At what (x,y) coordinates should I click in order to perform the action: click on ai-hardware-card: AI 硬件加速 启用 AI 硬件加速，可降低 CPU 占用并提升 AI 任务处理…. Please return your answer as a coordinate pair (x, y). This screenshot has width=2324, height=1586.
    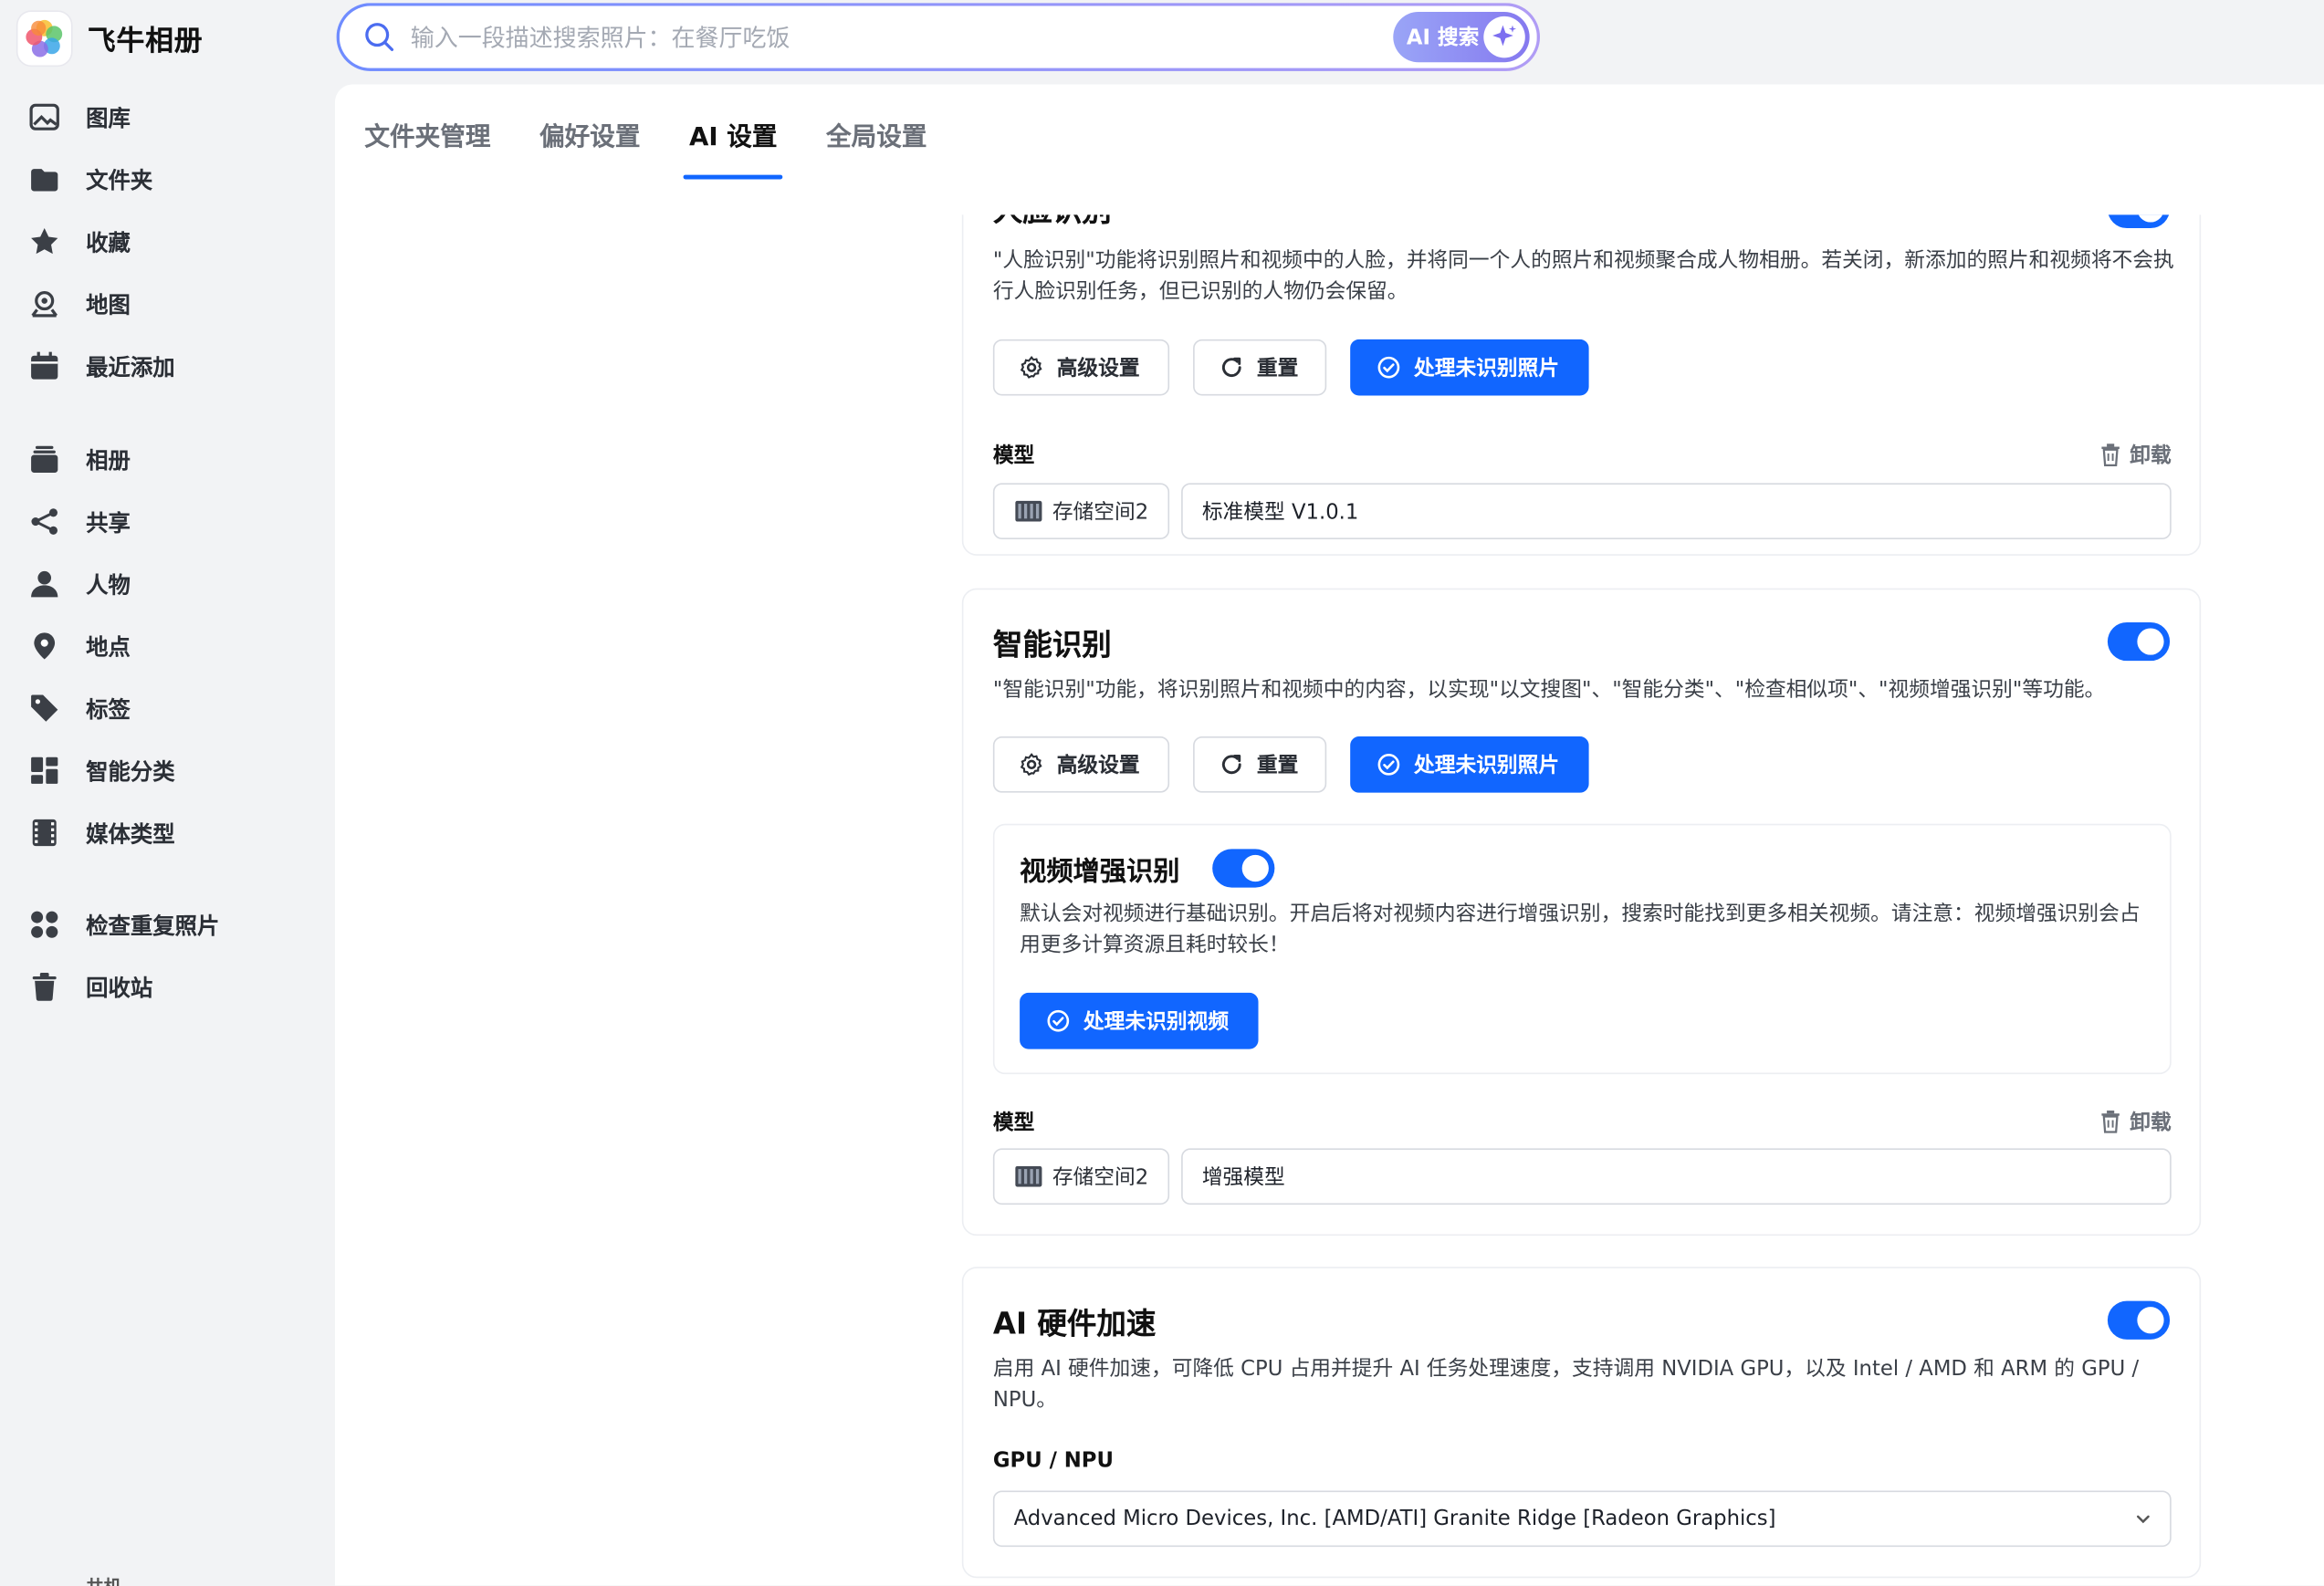
    Looking at the image, I should click on (1582, 1423).